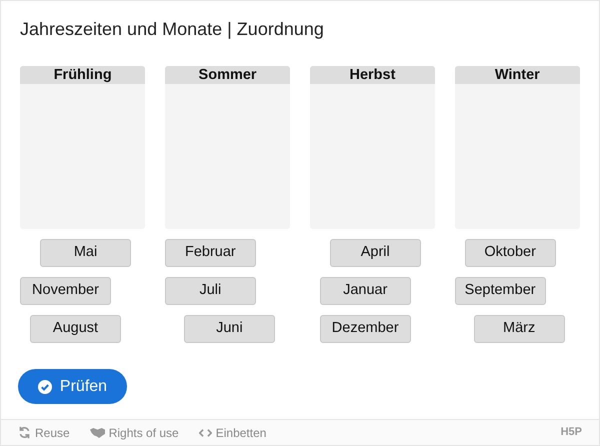  I want to click on drop-zone: Herbst, so click(373, 147).